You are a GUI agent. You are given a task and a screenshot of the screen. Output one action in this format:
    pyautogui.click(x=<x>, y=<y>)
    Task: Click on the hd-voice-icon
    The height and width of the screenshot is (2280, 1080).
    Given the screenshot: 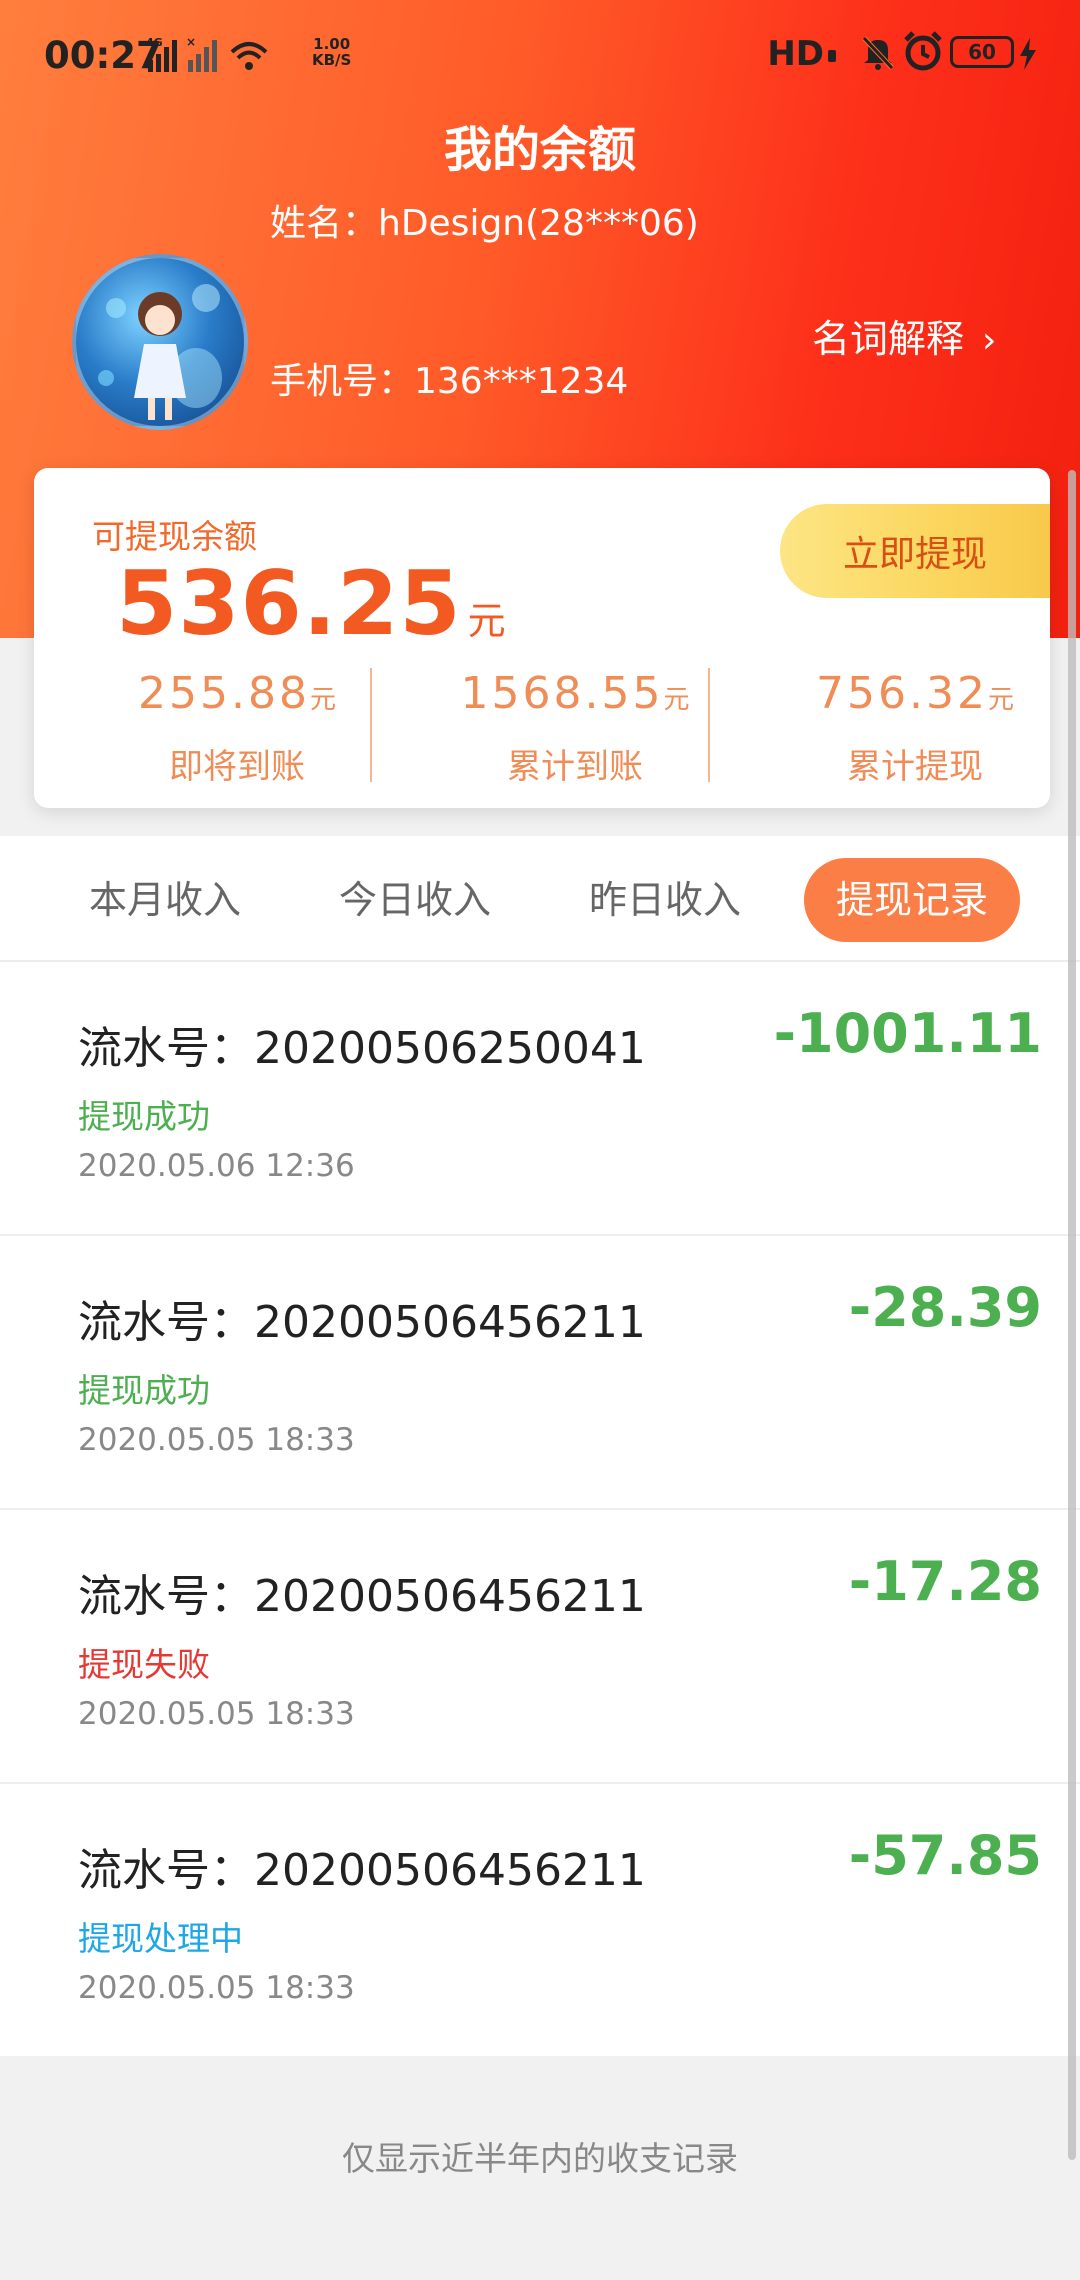 What is the action you would take?
    pyautogui.click(x=832, y=56)
    